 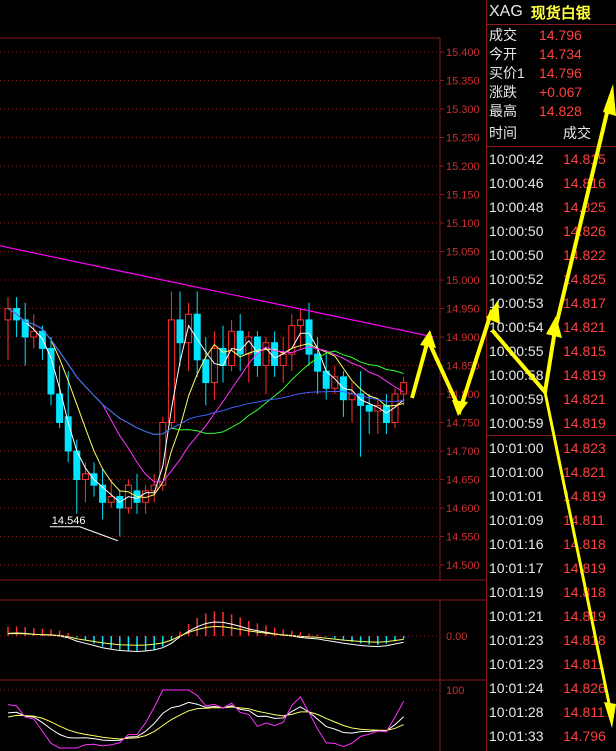 What do you see at coordinates (582, 215) in the screenshot?
I see `up-arrow-shaft` at bounding box center [582, 215].